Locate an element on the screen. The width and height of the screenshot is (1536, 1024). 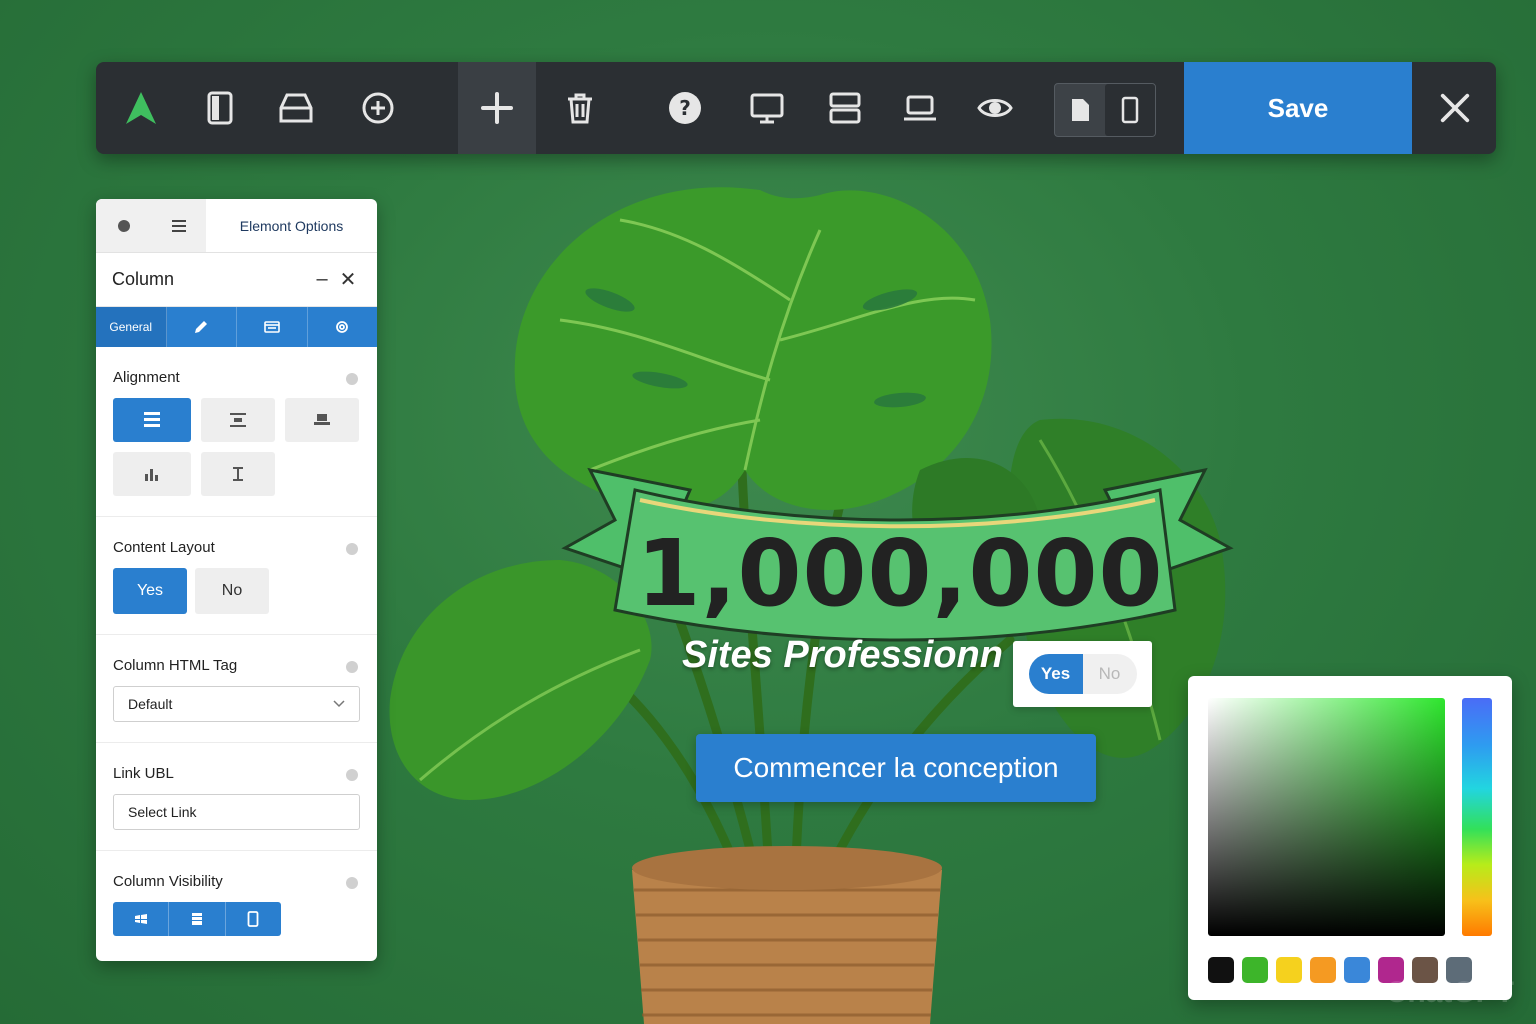
tablet-icon is located at coordinates (196, 919).